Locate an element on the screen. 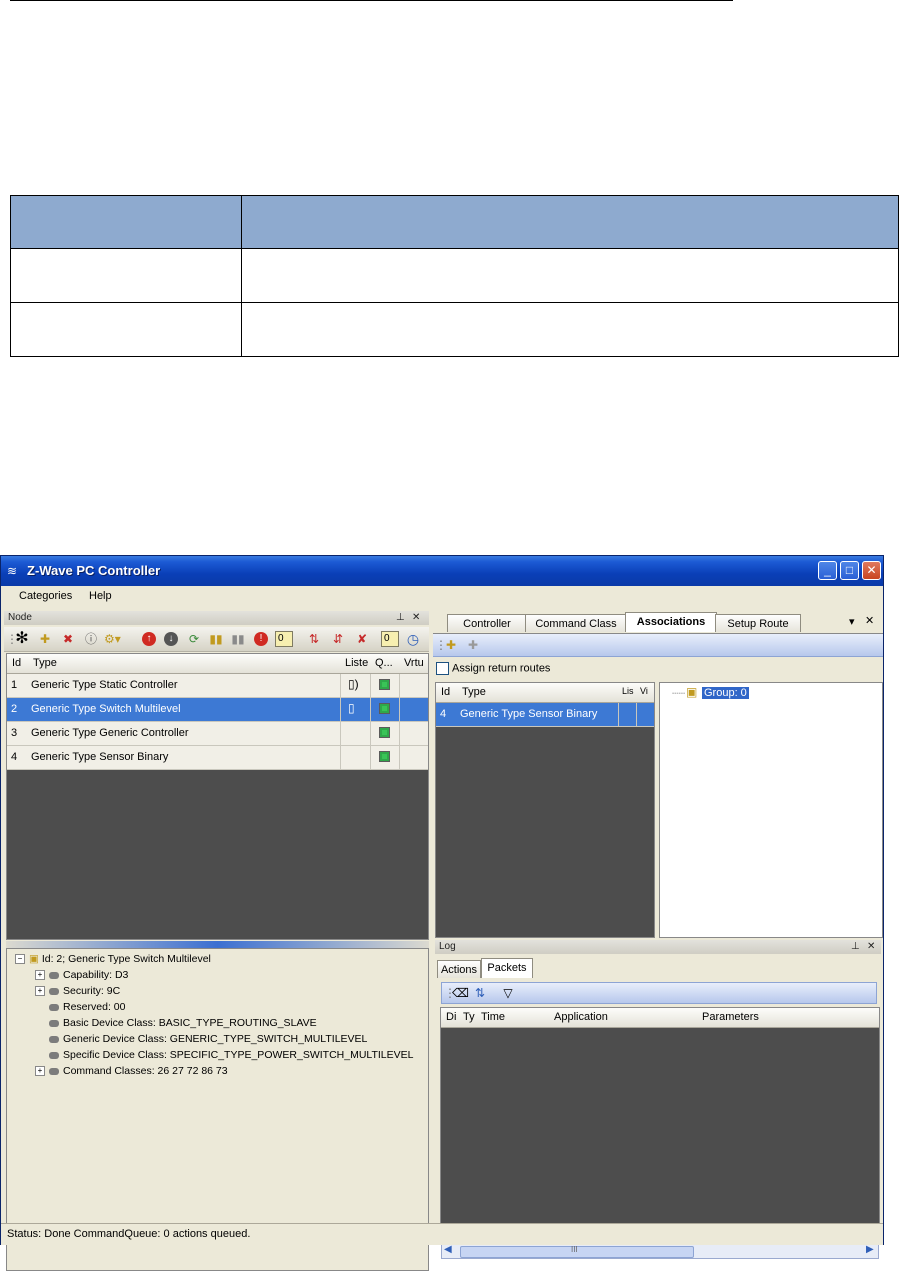 The width and height of the screenshot is (899, 1272). row-type: Generic Type Sensor Binary is located at coordinates (529, 714).